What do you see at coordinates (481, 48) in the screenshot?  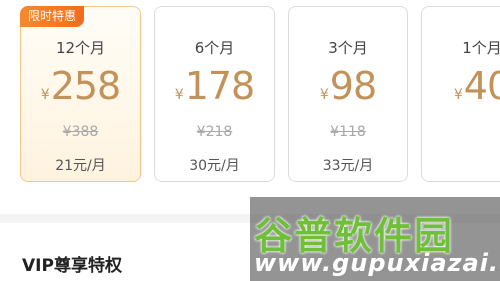 I see `plan-duration: 1个月` at bounding box center [481, 48].